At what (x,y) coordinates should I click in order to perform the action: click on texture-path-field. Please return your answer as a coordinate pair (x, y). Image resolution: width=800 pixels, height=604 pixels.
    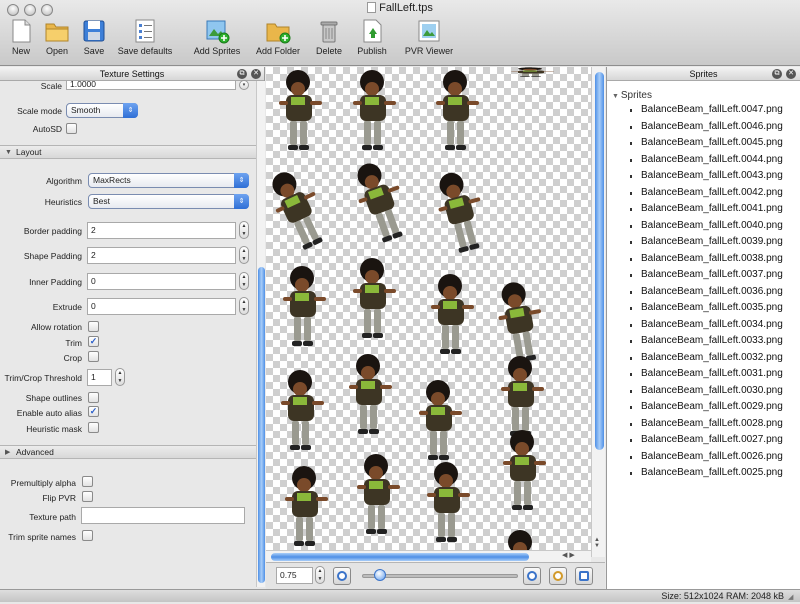
    Looking at the image, I should click on (163, 515).